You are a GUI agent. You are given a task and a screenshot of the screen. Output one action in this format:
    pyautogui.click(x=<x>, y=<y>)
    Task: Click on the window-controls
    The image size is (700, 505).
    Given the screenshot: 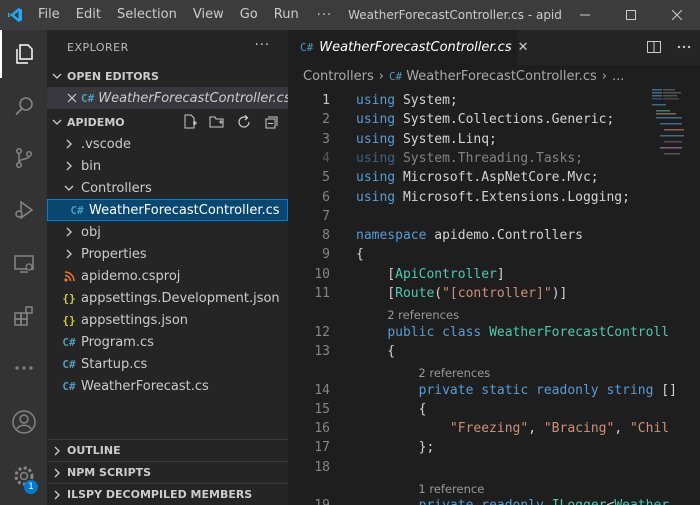 What is the action you would take?
    pyautogui.click(x=631, y=15)
    